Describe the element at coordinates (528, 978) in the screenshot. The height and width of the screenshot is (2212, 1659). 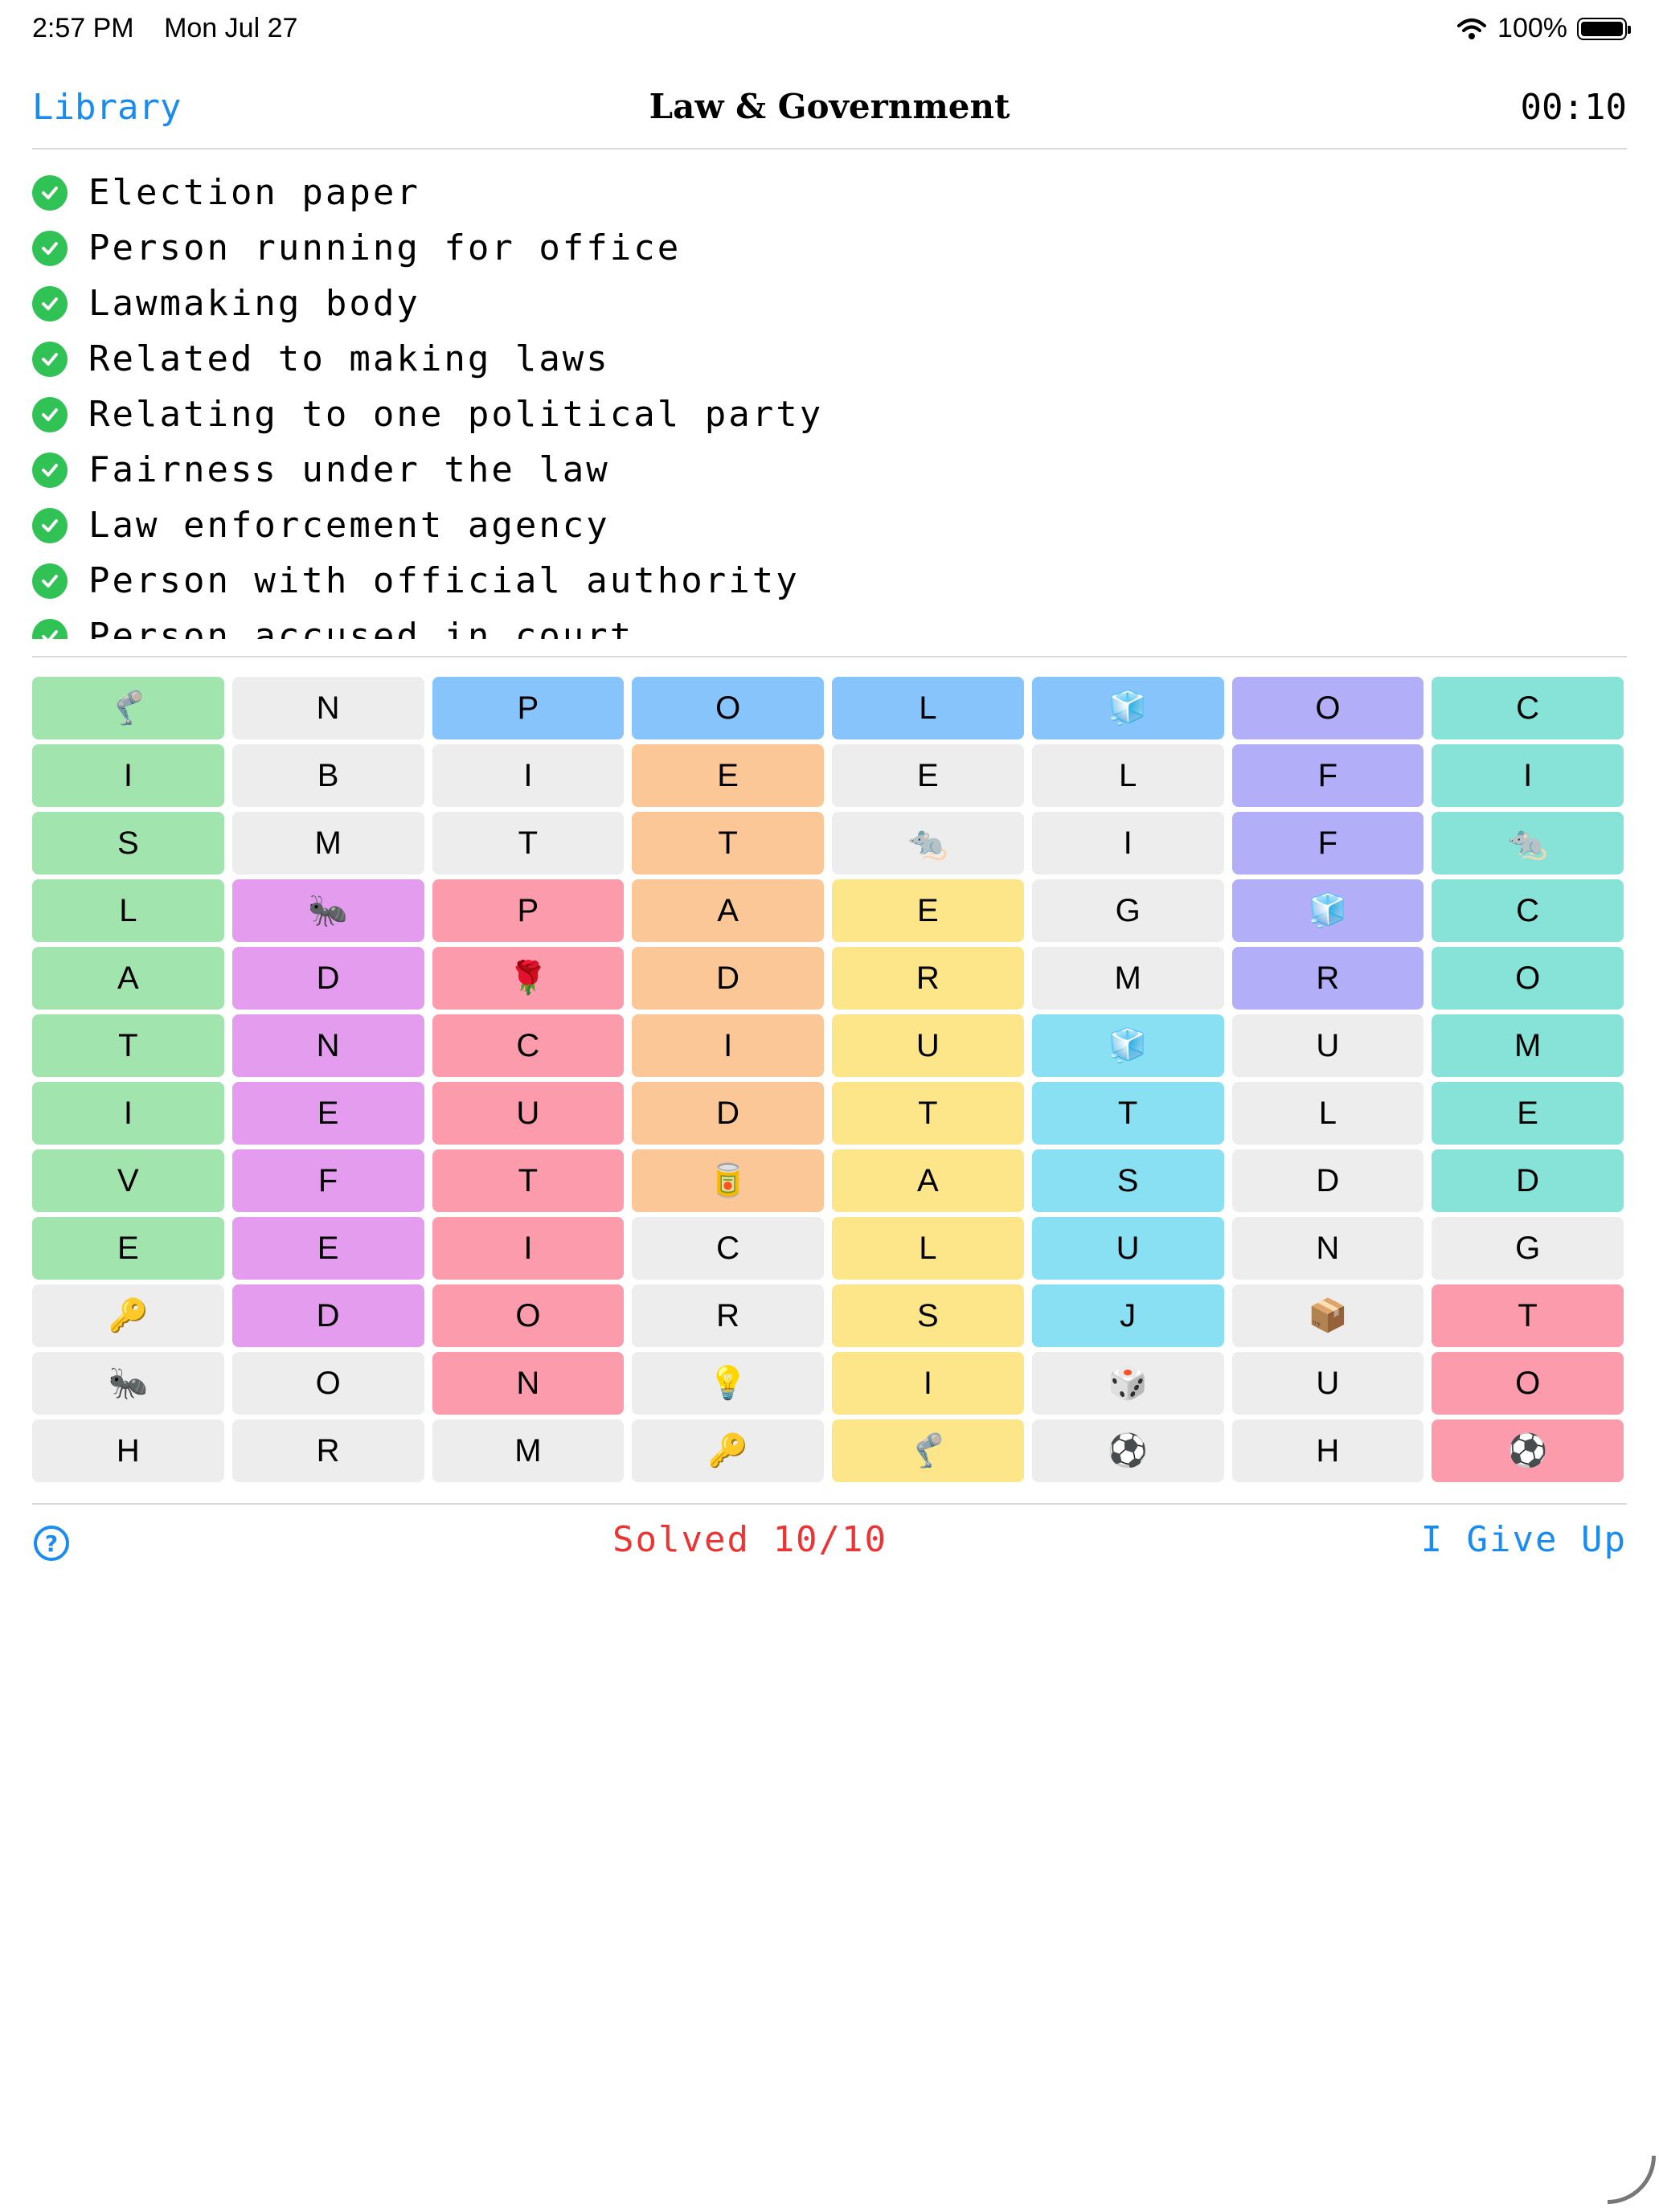
I see `grid-cell: 🌹` at that location.